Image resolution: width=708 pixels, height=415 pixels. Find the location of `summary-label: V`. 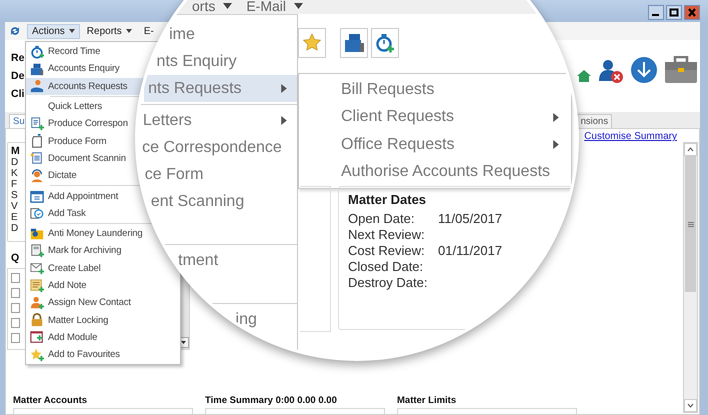

summary-label: V is located at coordinates (14, 206).